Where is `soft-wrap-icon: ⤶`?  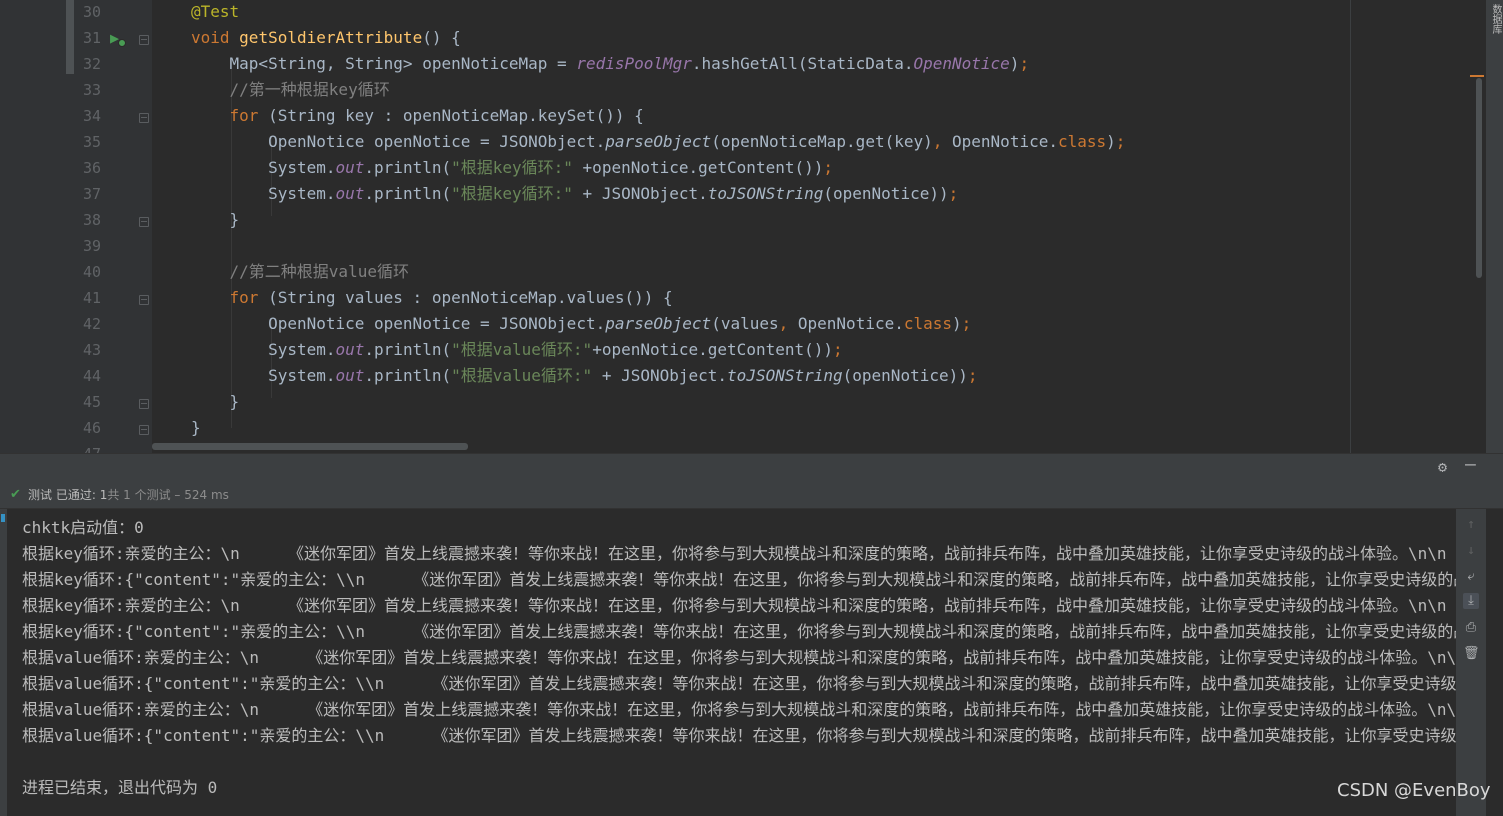 soft-wrap-icon: ⤶ is located at coordinates (1471, 577).